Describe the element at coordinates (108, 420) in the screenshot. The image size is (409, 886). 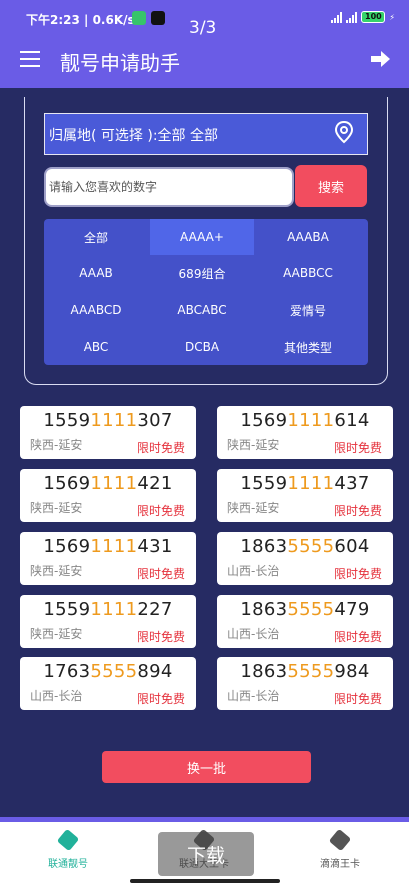
I see `phone-number: 15591111307` at that location.